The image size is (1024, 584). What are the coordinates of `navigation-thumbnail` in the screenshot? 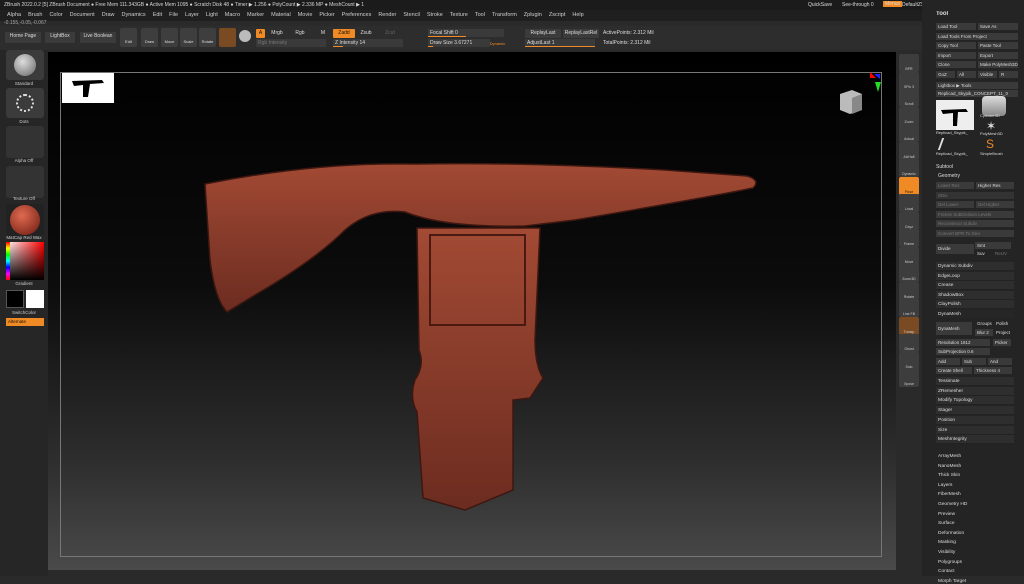 It's located at (88, 88).